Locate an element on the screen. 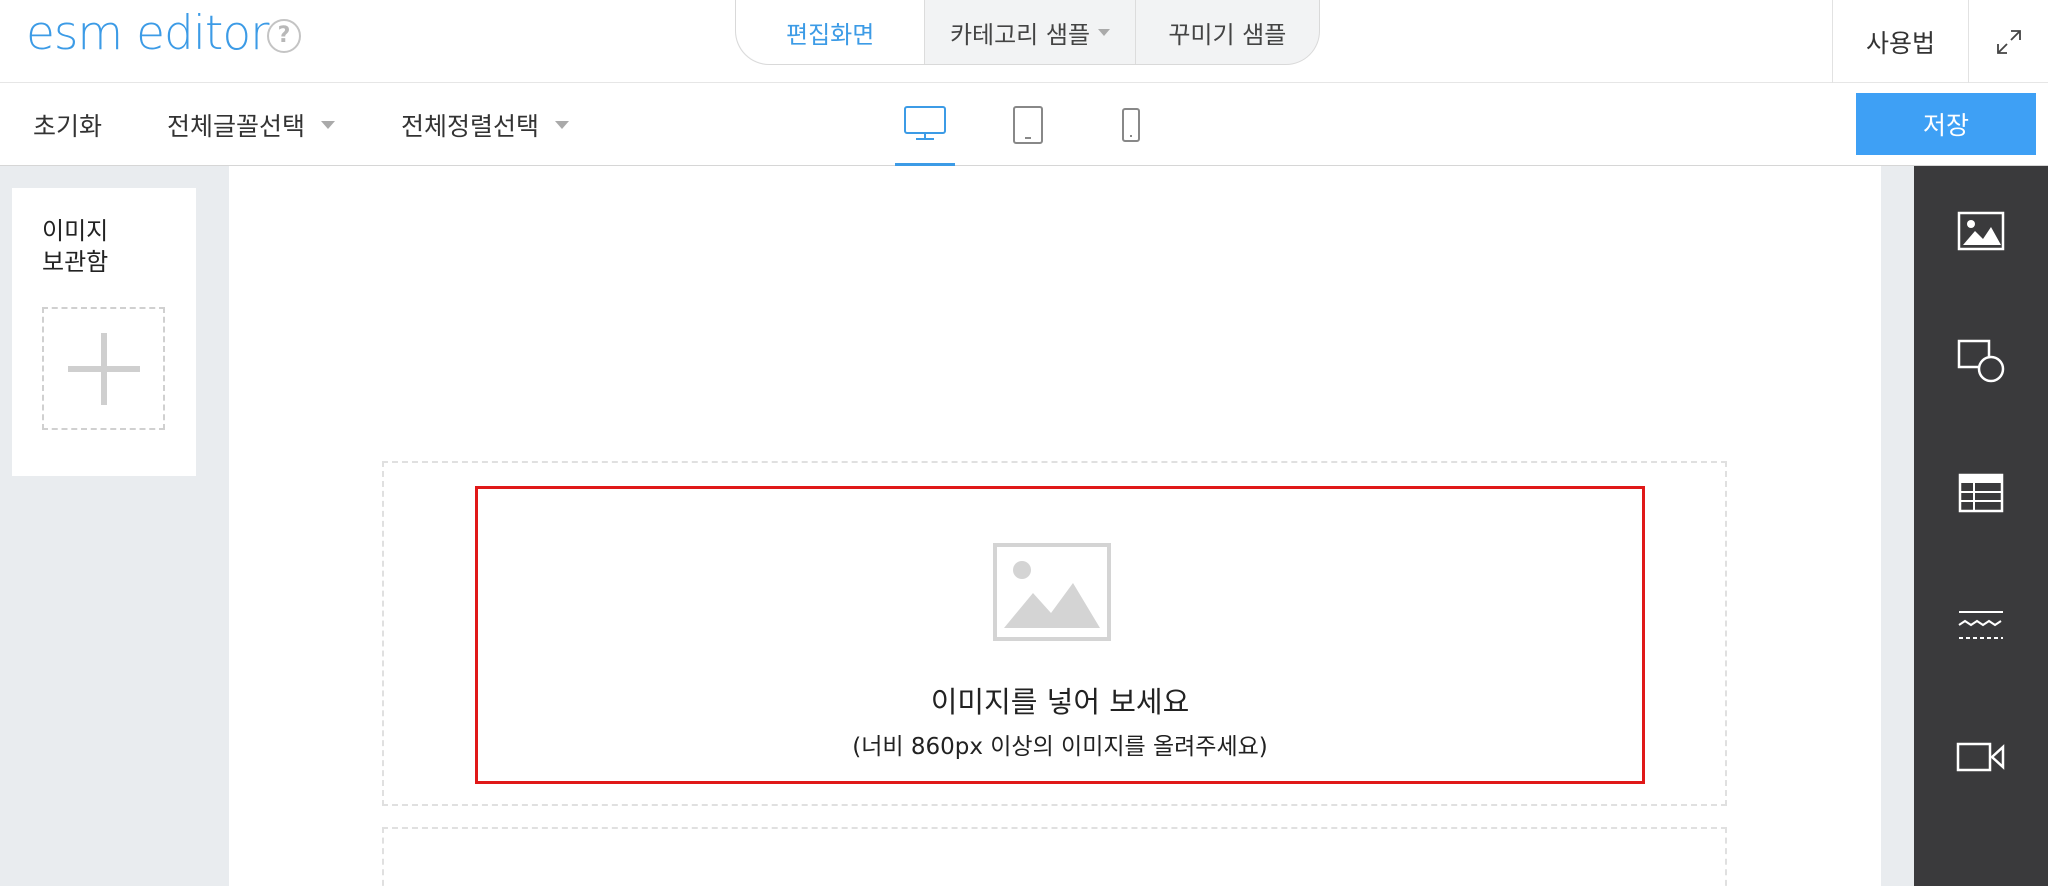 Image resolution: width=2048 pixels, height=886 pixels. desktop-icon is located at coordinates (925, 123).